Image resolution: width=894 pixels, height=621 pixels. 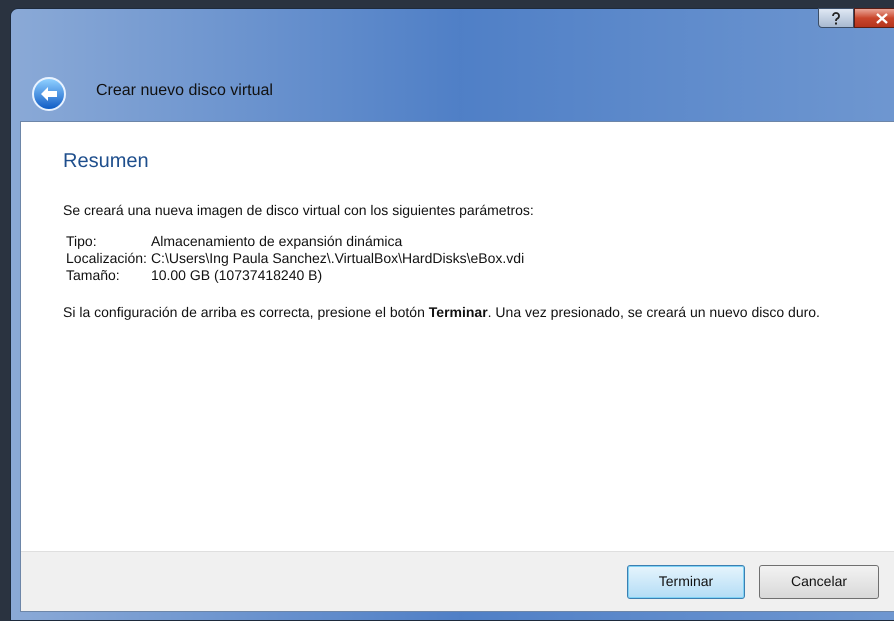 What do you see at coordinates (106, 161) in the screenshot?
I see `page-heading: Resumen` at bounding box center [106, 161].